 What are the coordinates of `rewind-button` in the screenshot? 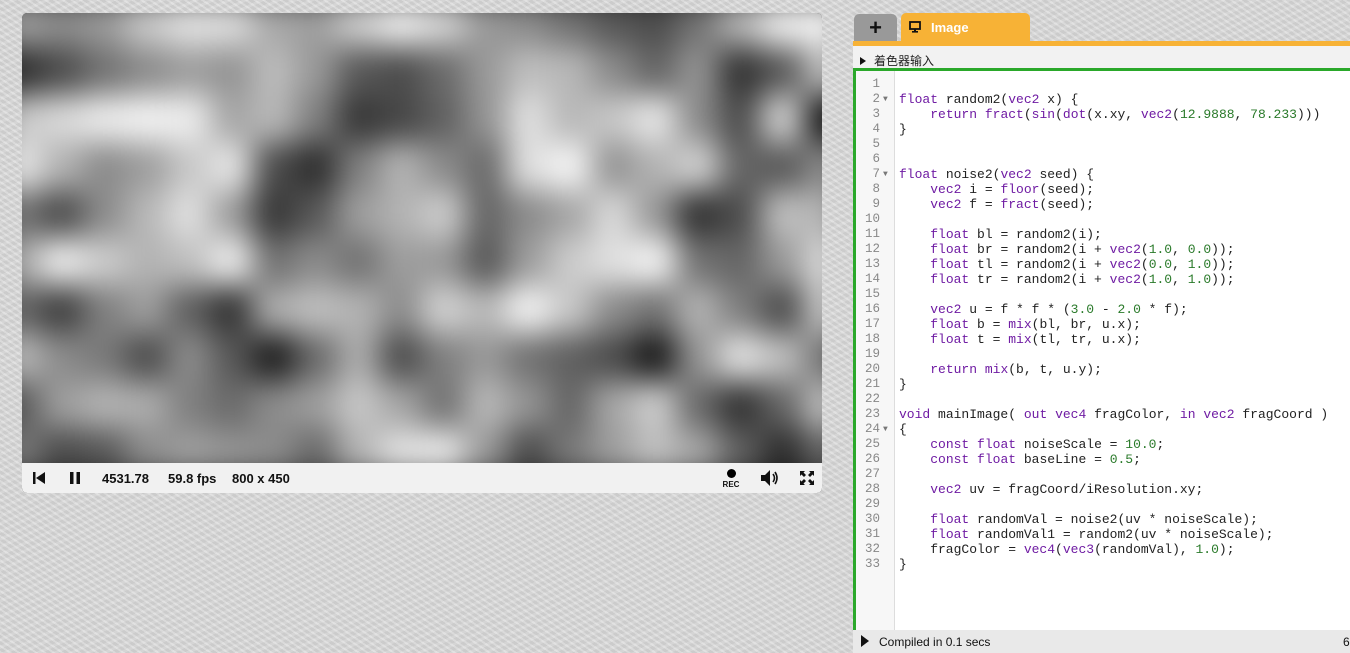 It's located at (39, 478).